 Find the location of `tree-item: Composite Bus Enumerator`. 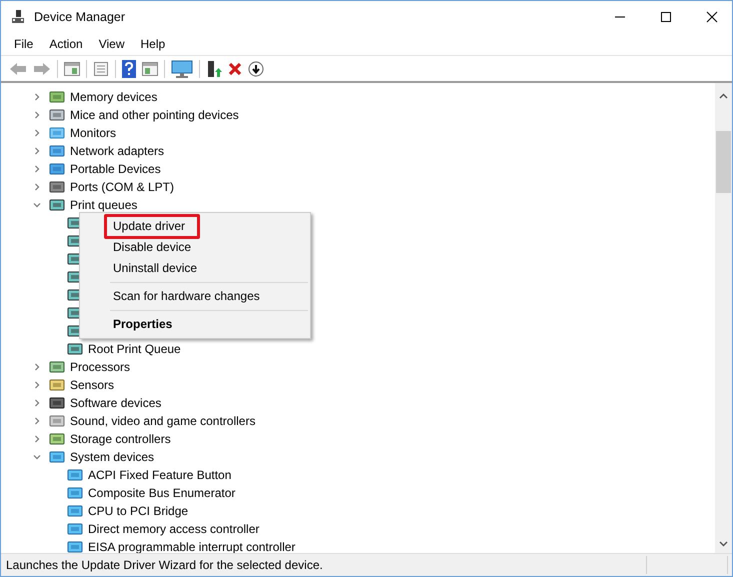

tree-item: Composite Bus Enumerator is located at coordinates (162, 493).